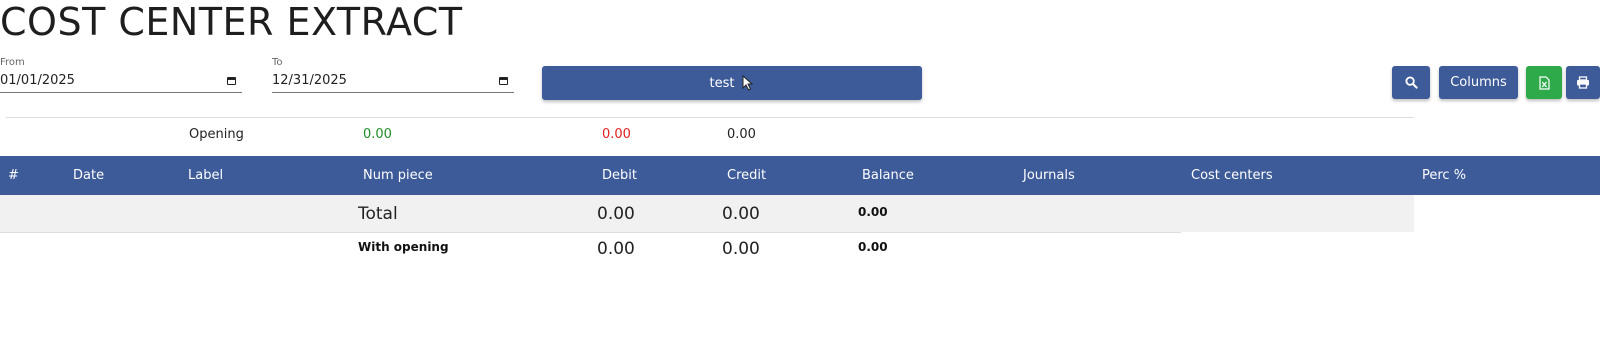  I want to click on column-header-perc: Perc %, so click(1444, 176).